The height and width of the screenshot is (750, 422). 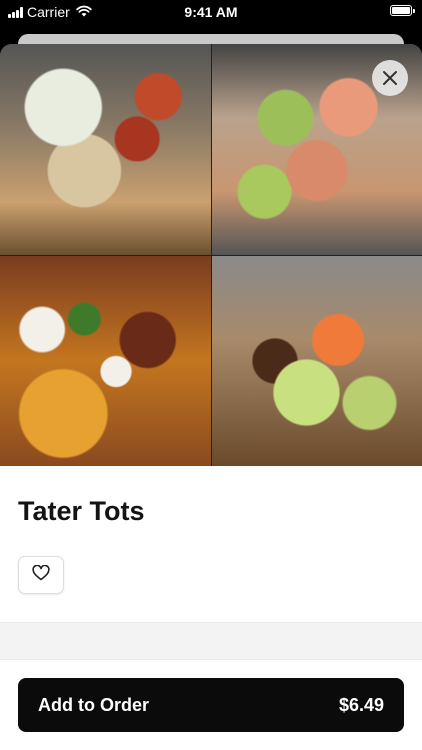 I want to click on heart-icon, so click(x=41, y=575).